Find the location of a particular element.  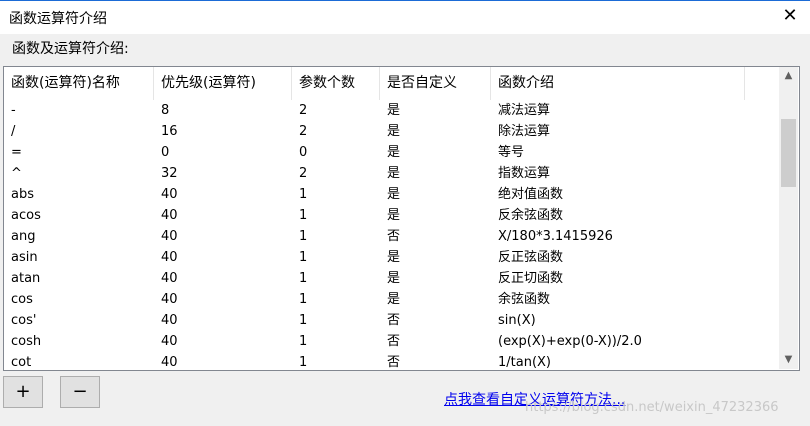

cell-description: X/180*3.1415926 is located at coordinates (555, 236).